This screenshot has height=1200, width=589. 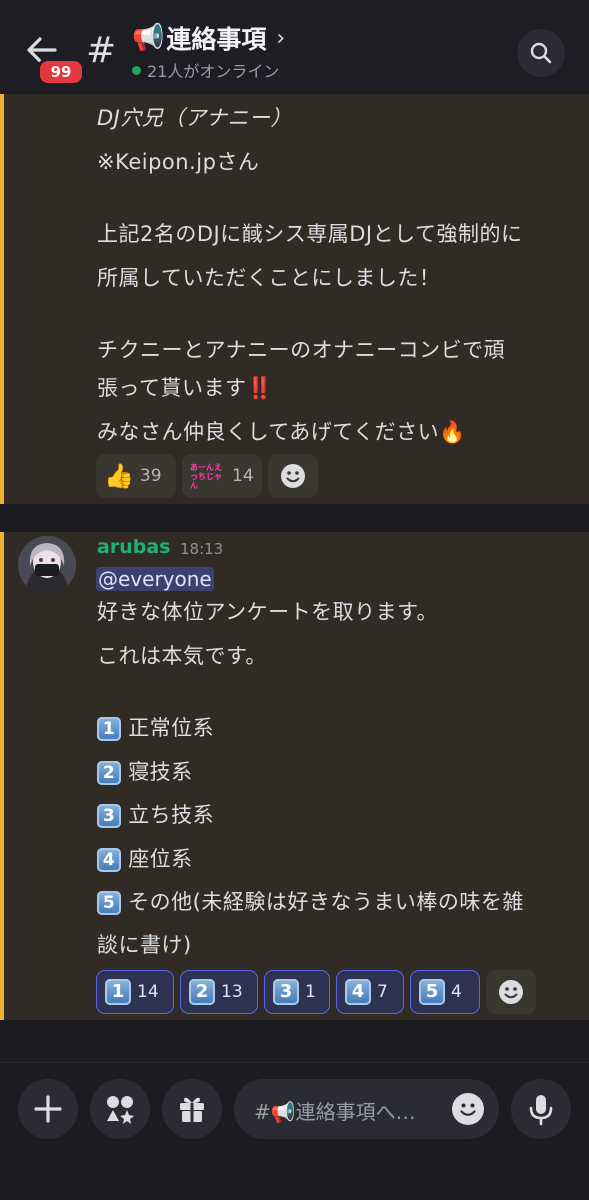 I want to click on reaction-count: 39, so click(x=150, y=476).